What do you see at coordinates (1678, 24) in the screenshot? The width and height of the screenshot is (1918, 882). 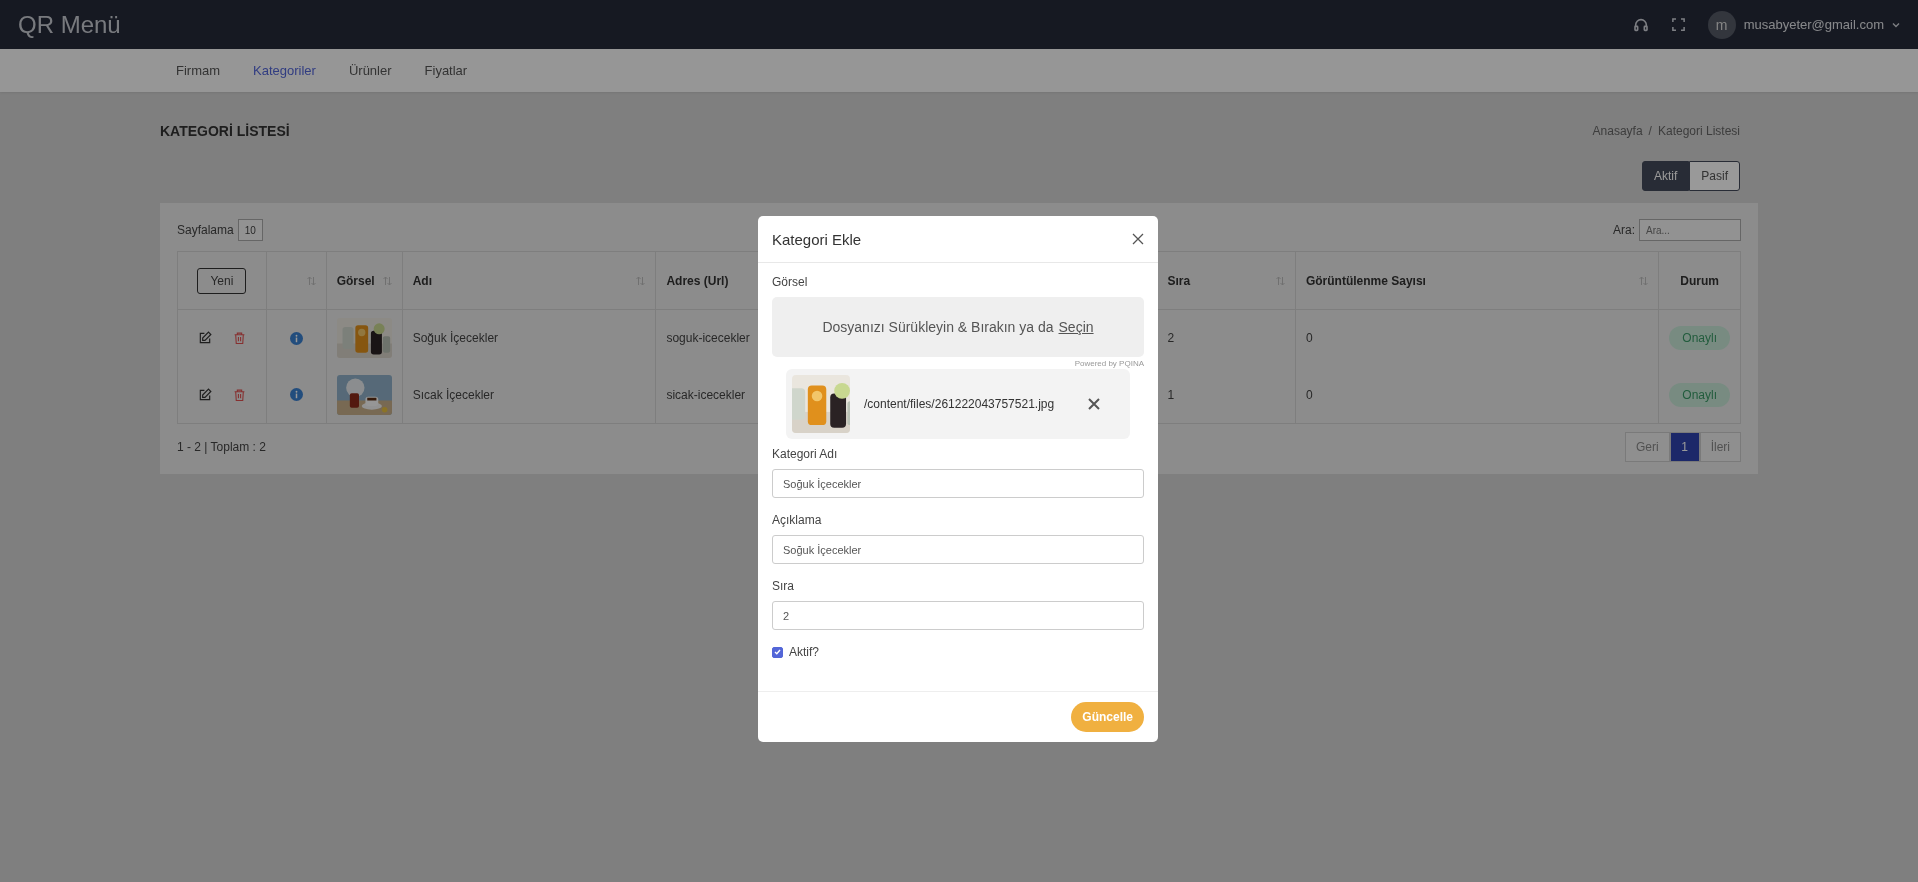 I see `fullscreen-icon` at bounding box center [1678, 24].